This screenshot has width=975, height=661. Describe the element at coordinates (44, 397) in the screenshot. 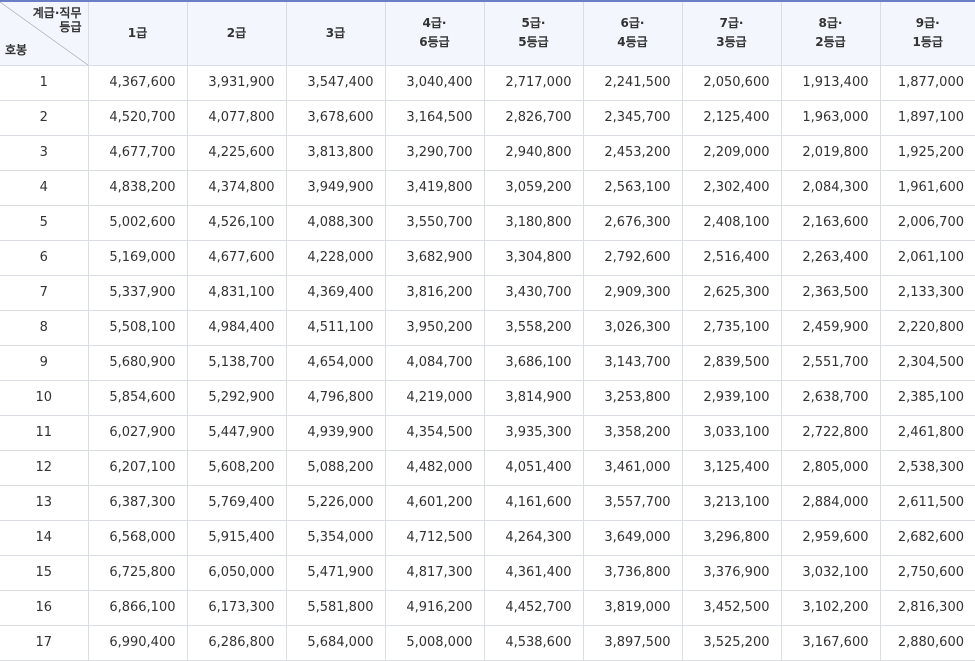

I see `hobong-cell: 10` at that location.